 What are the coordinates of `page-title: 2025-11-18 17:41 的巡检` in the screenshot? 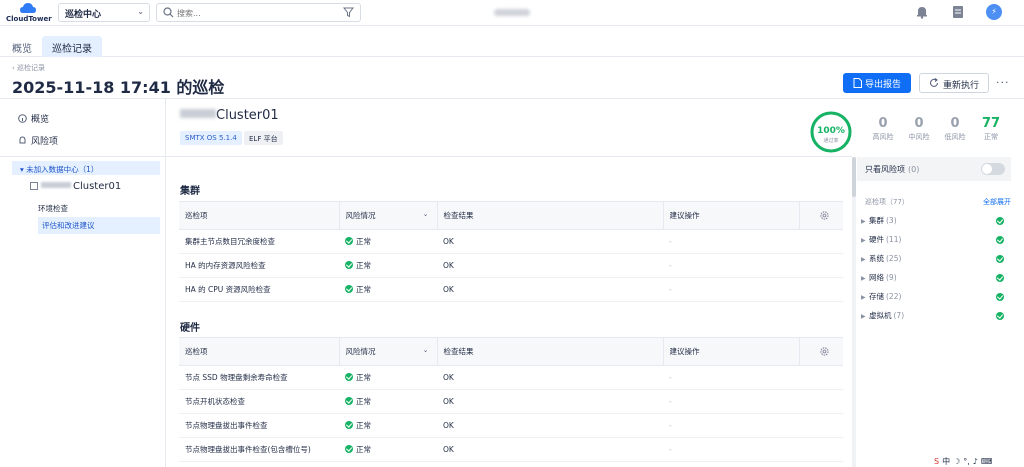 It's located at (118, 87).